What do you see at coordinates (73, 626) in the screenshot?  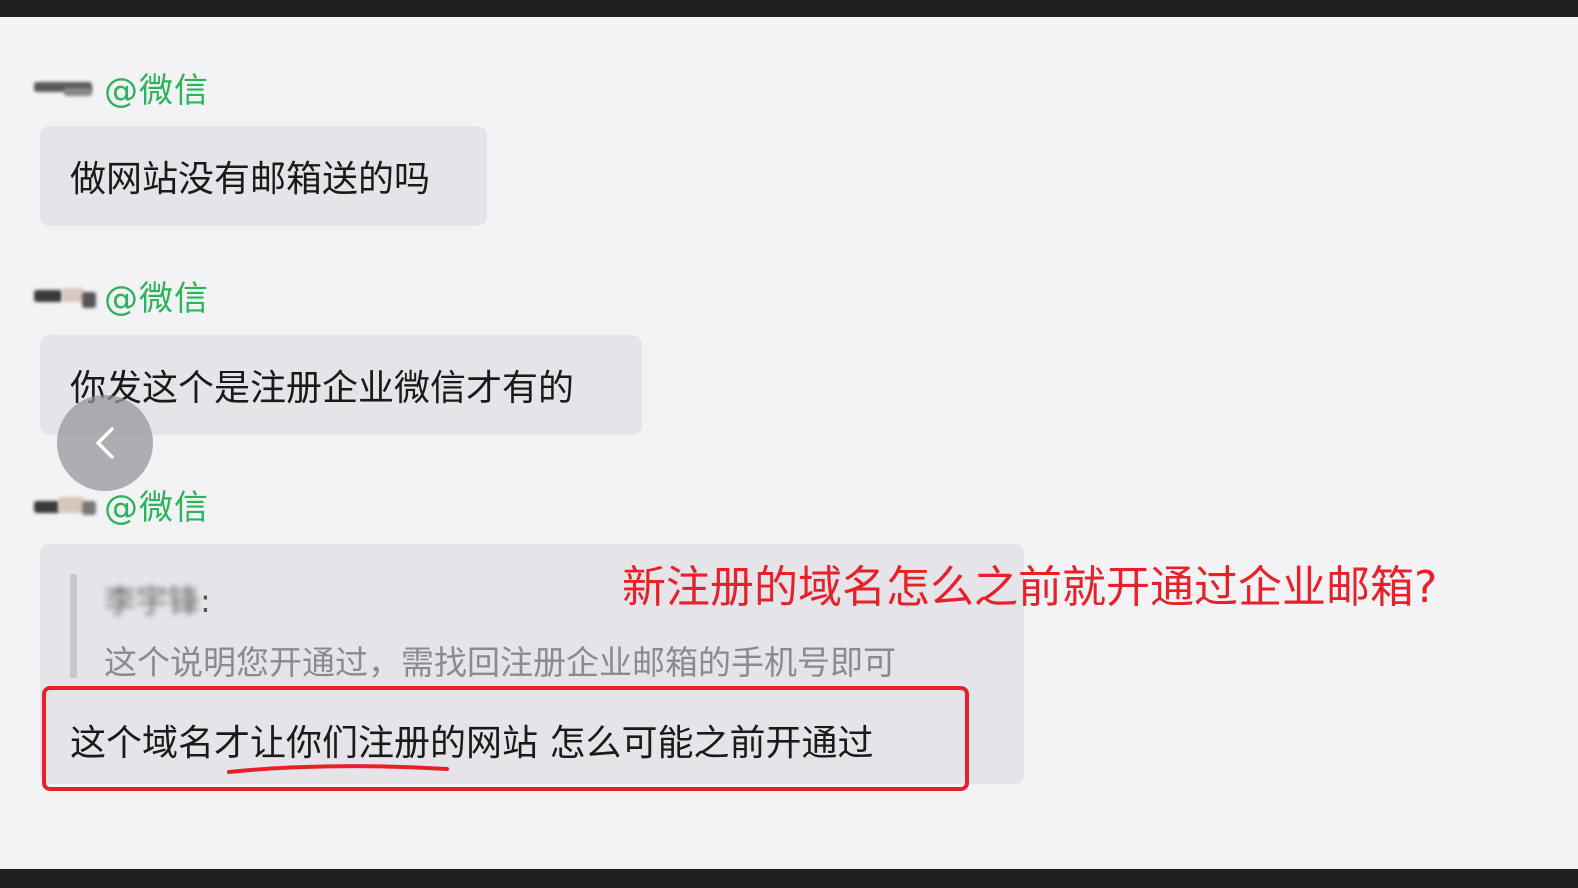 I see `quote-bar` at bounding box center [73, 626].